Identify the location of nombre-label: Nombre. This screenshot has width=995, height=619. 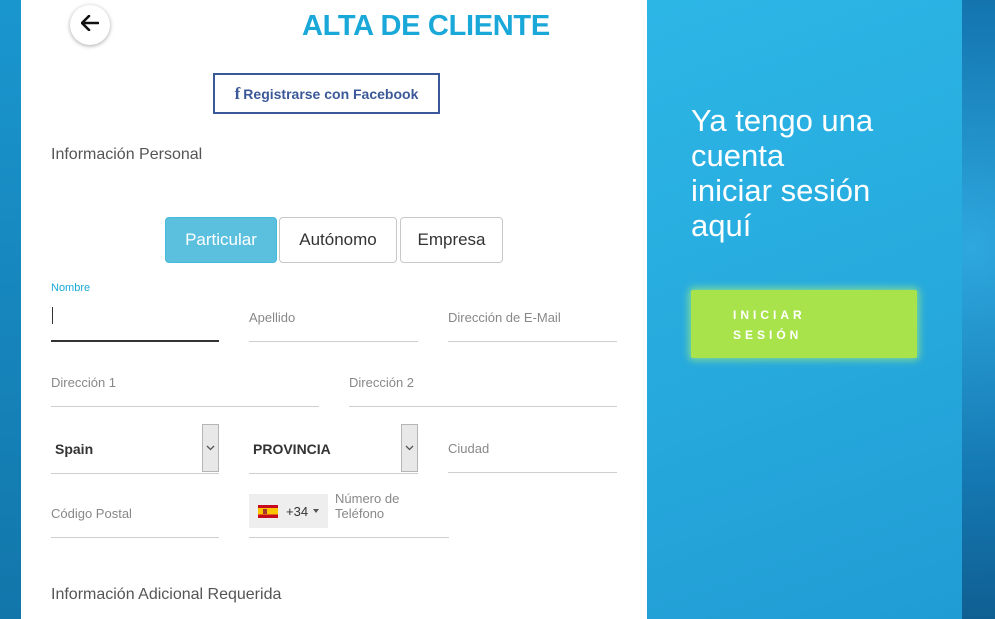
(71, 288).